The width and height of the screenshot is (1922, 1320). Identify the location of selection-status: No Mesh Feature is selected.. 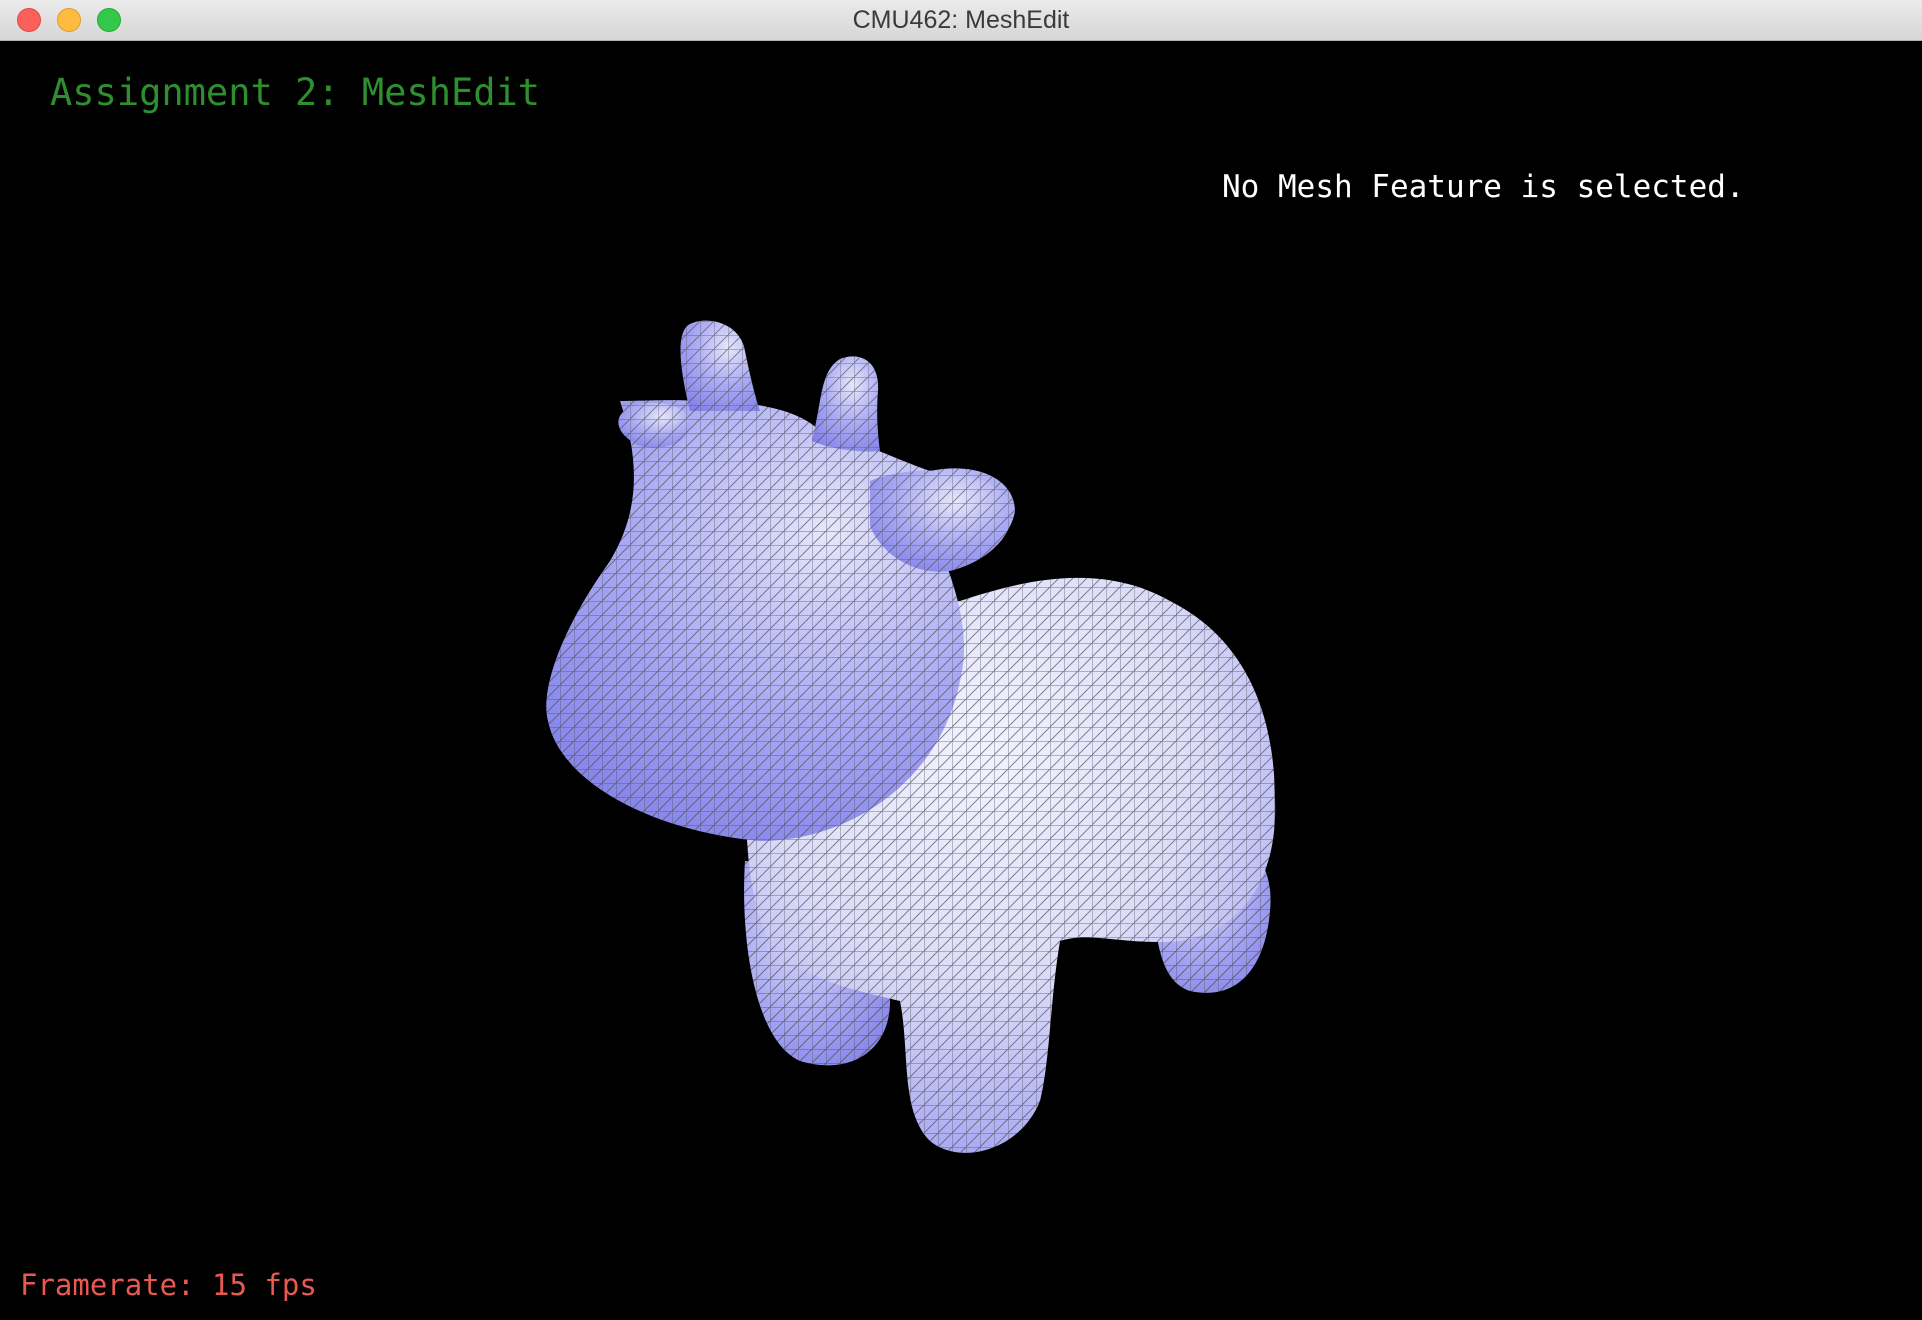
(1483, 187).